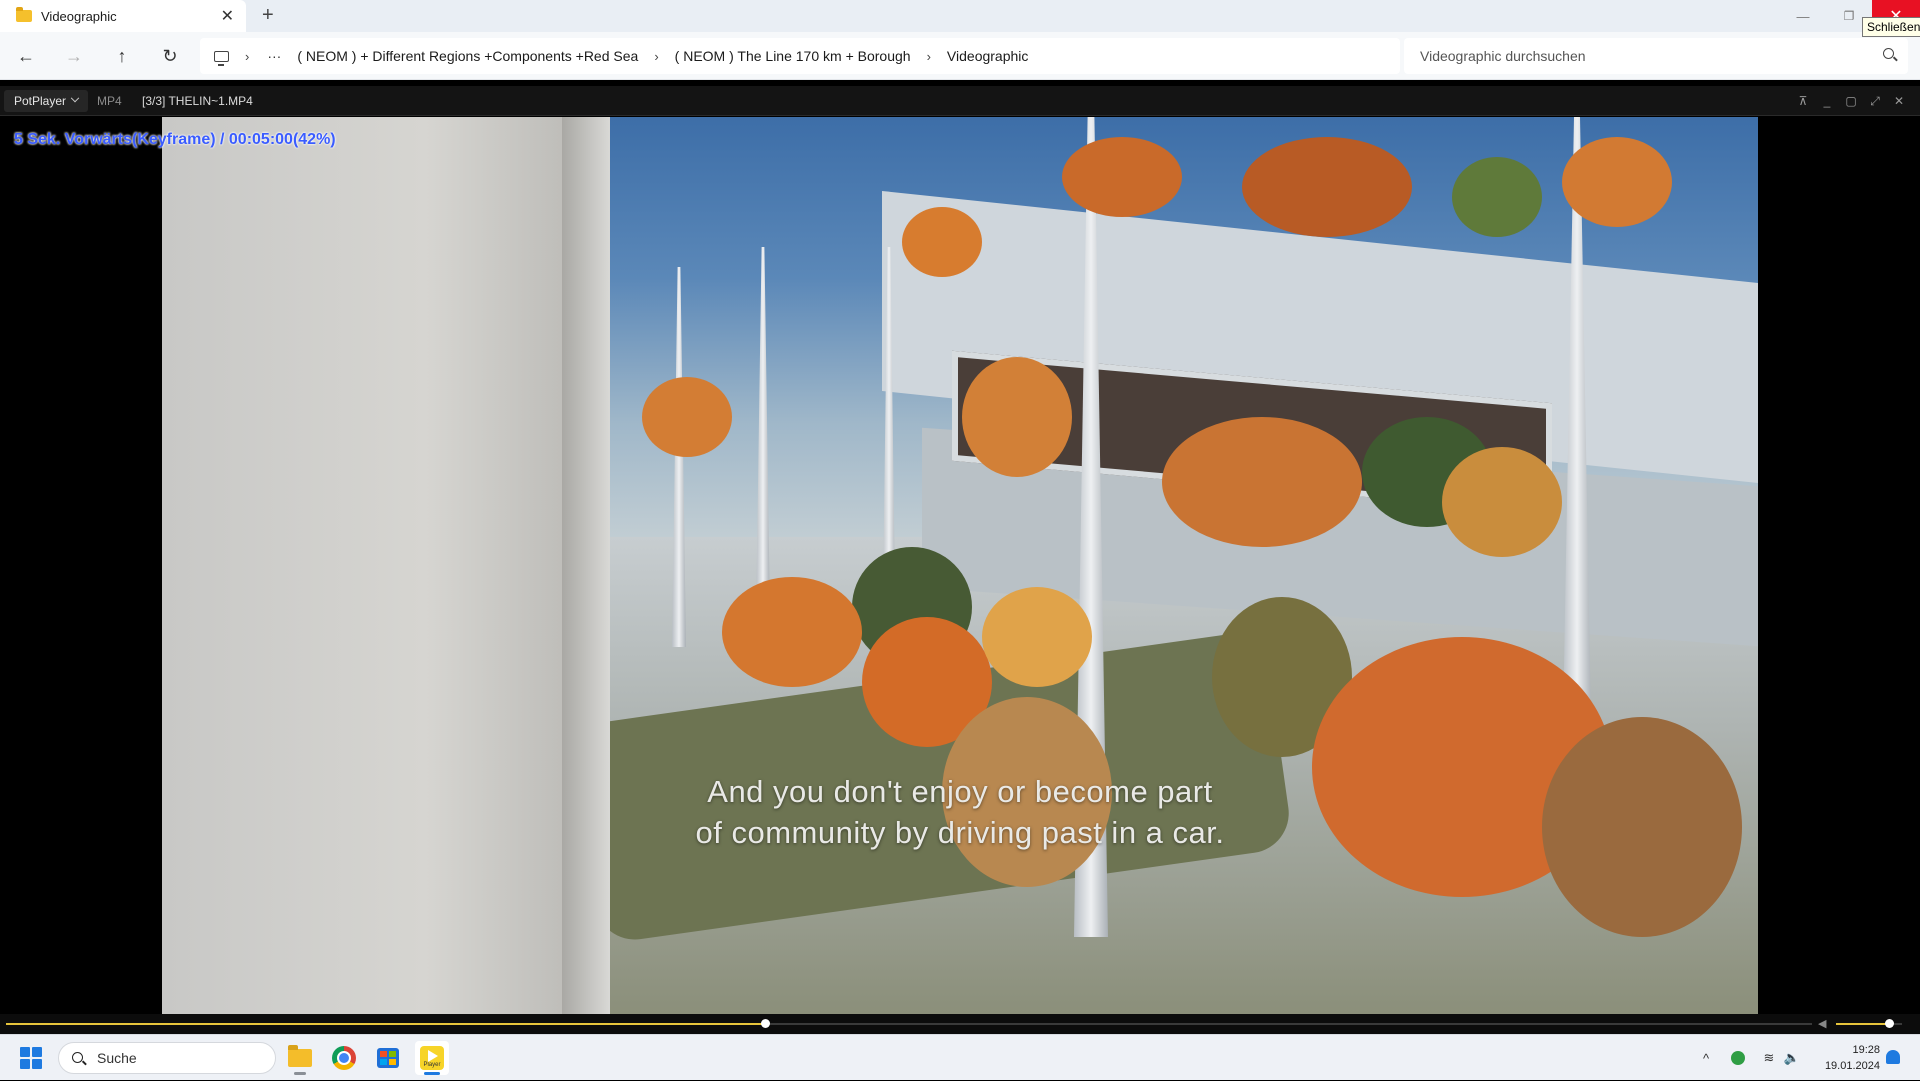 Image resolution: width=1920 pixels, height=1081 pixels. Describe the element at coordinates (122, 56) in the screenshot. I see `up-button: ↑` at that location.